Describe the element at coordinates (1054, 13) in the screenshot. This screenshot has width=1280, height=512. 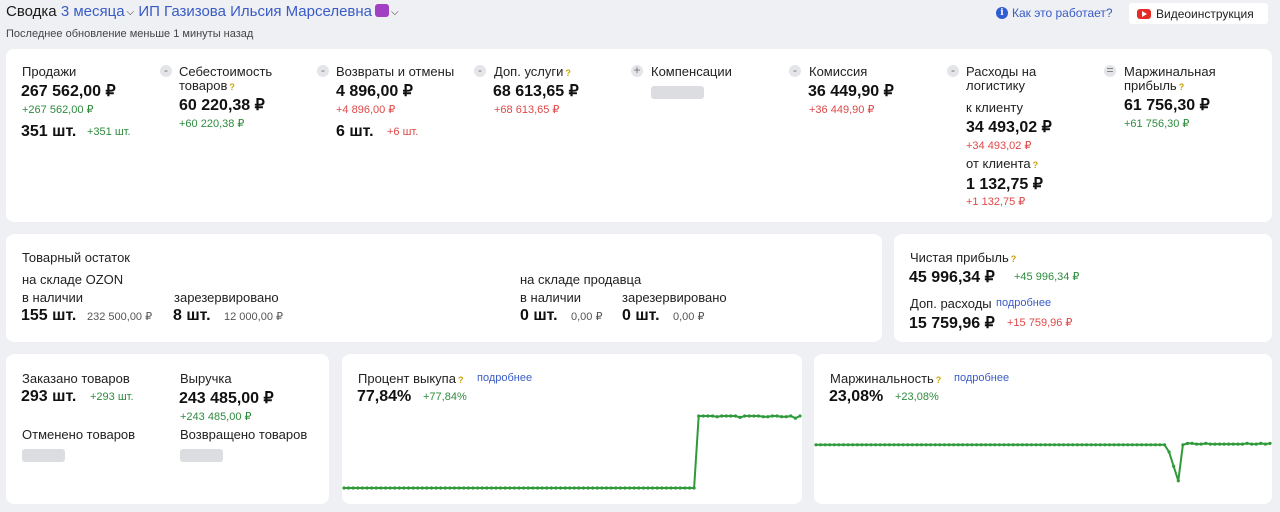
I see `how-it-works-link: i Как это работает?` at that location.